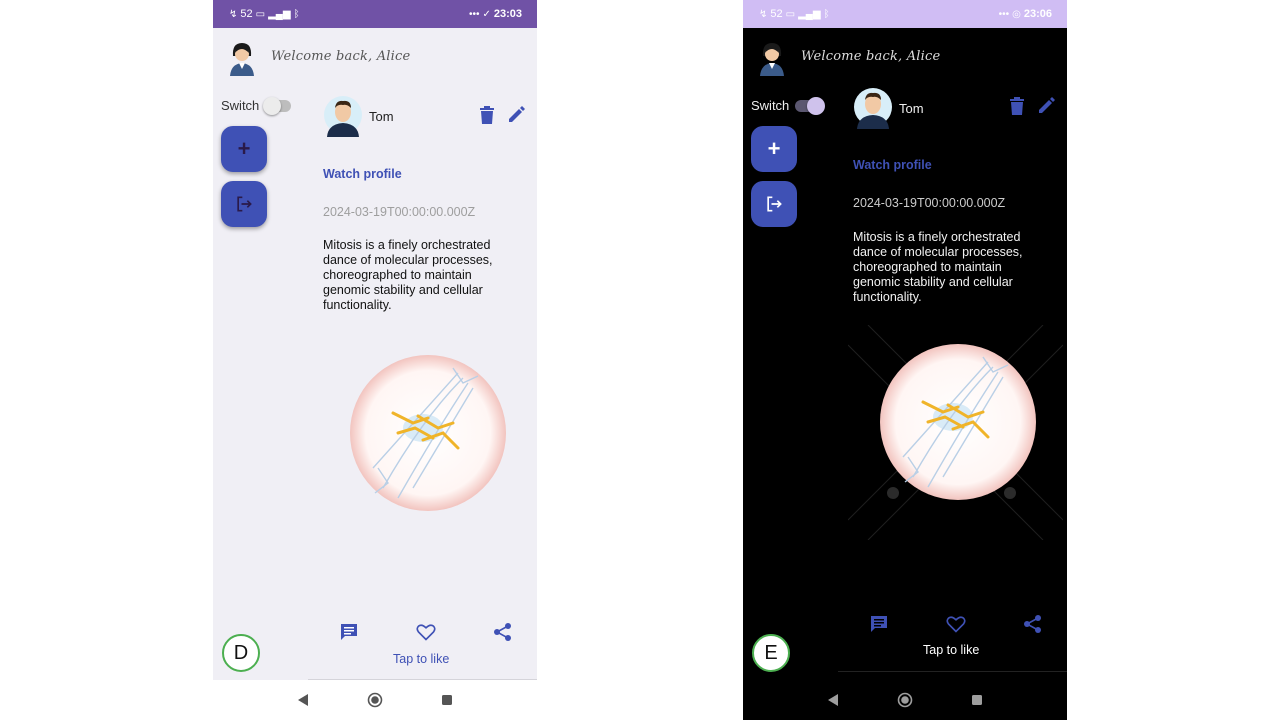  I want to click on whatsapp-icon: ◎, so click(1016, 14).